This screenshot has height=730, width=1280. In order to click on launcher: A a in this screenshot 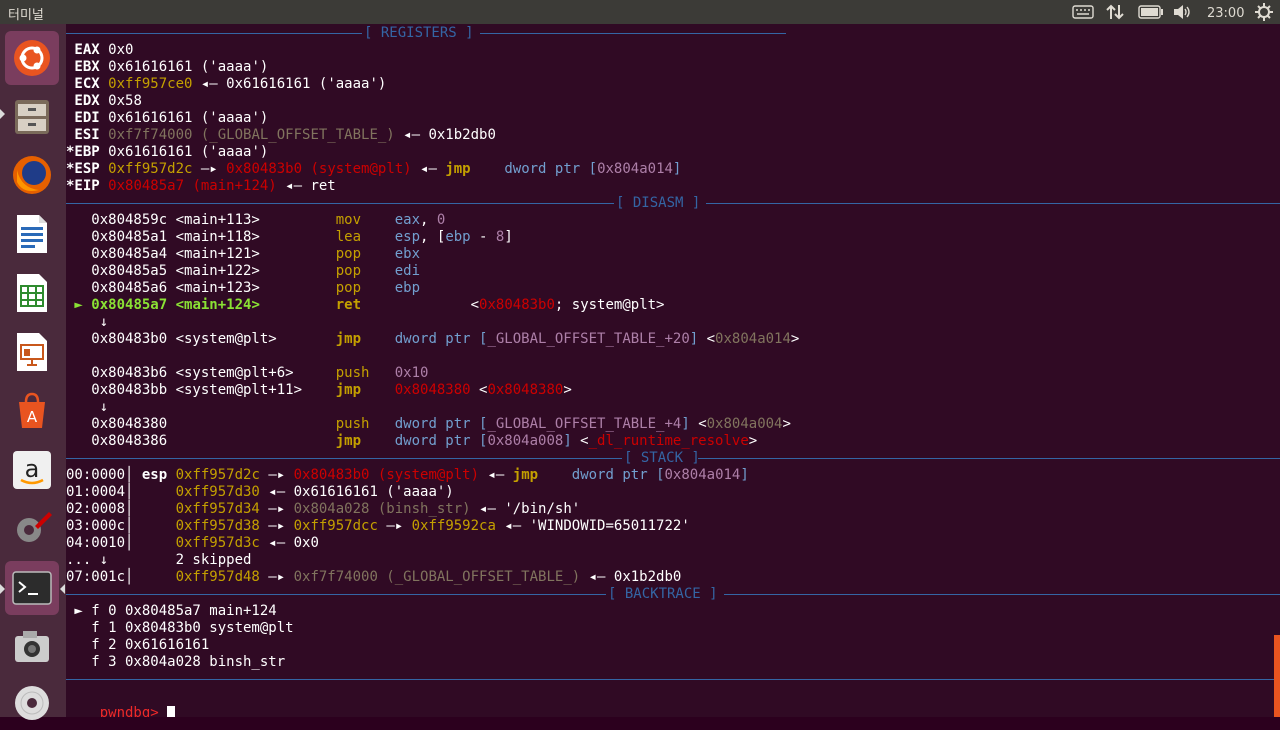, I will do `click(33, 372)`.